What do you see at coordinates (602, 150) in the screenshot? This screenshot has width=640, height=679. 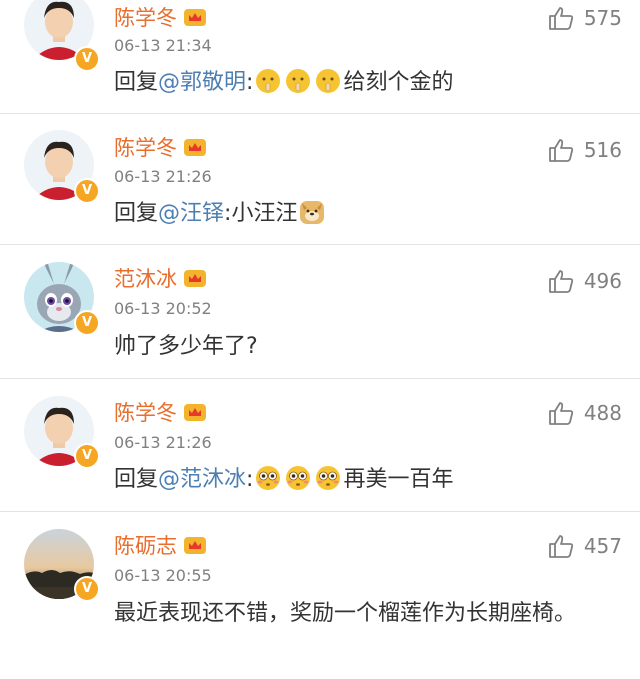 I see `like-count: 516` at bounding box center [602, 150].